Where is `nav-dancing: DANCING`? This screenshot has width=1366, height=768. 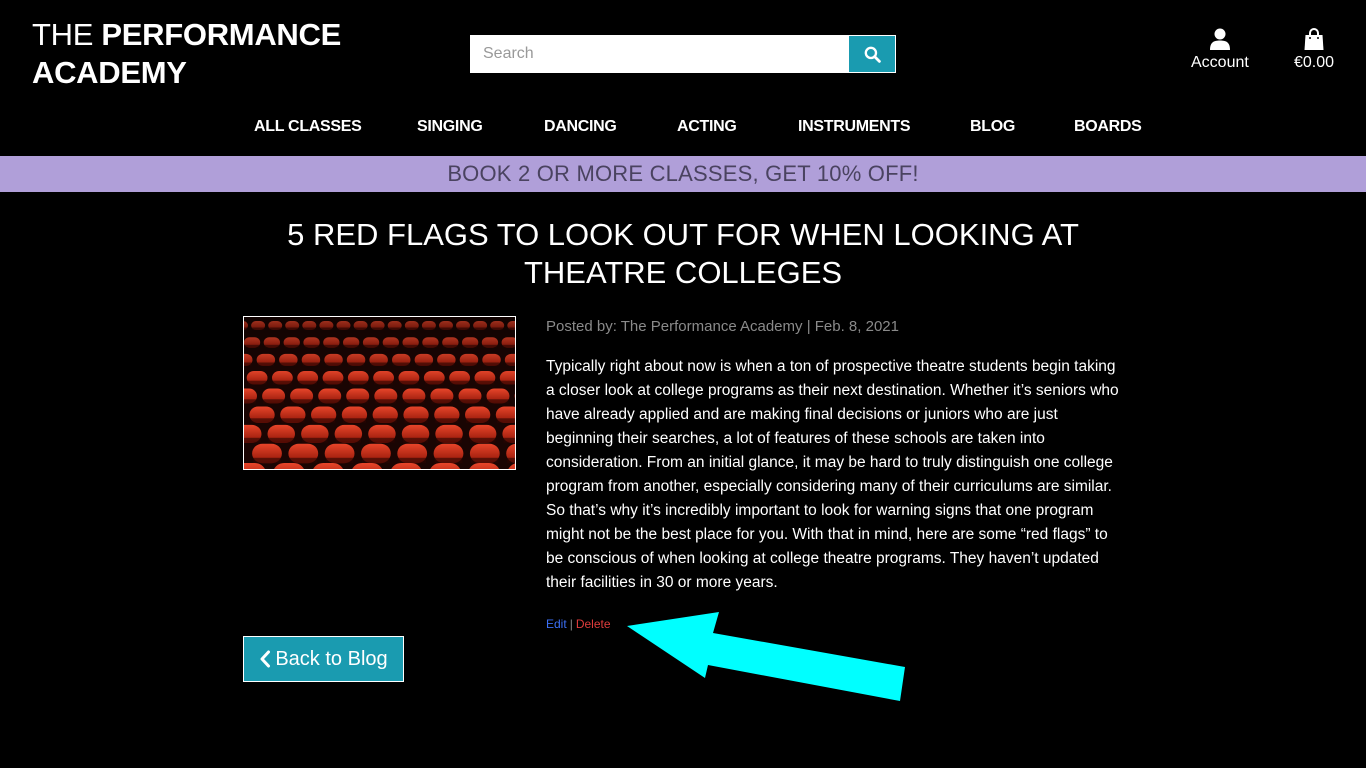 nav-dancing: DANCING is located at coordinates (580, 127).